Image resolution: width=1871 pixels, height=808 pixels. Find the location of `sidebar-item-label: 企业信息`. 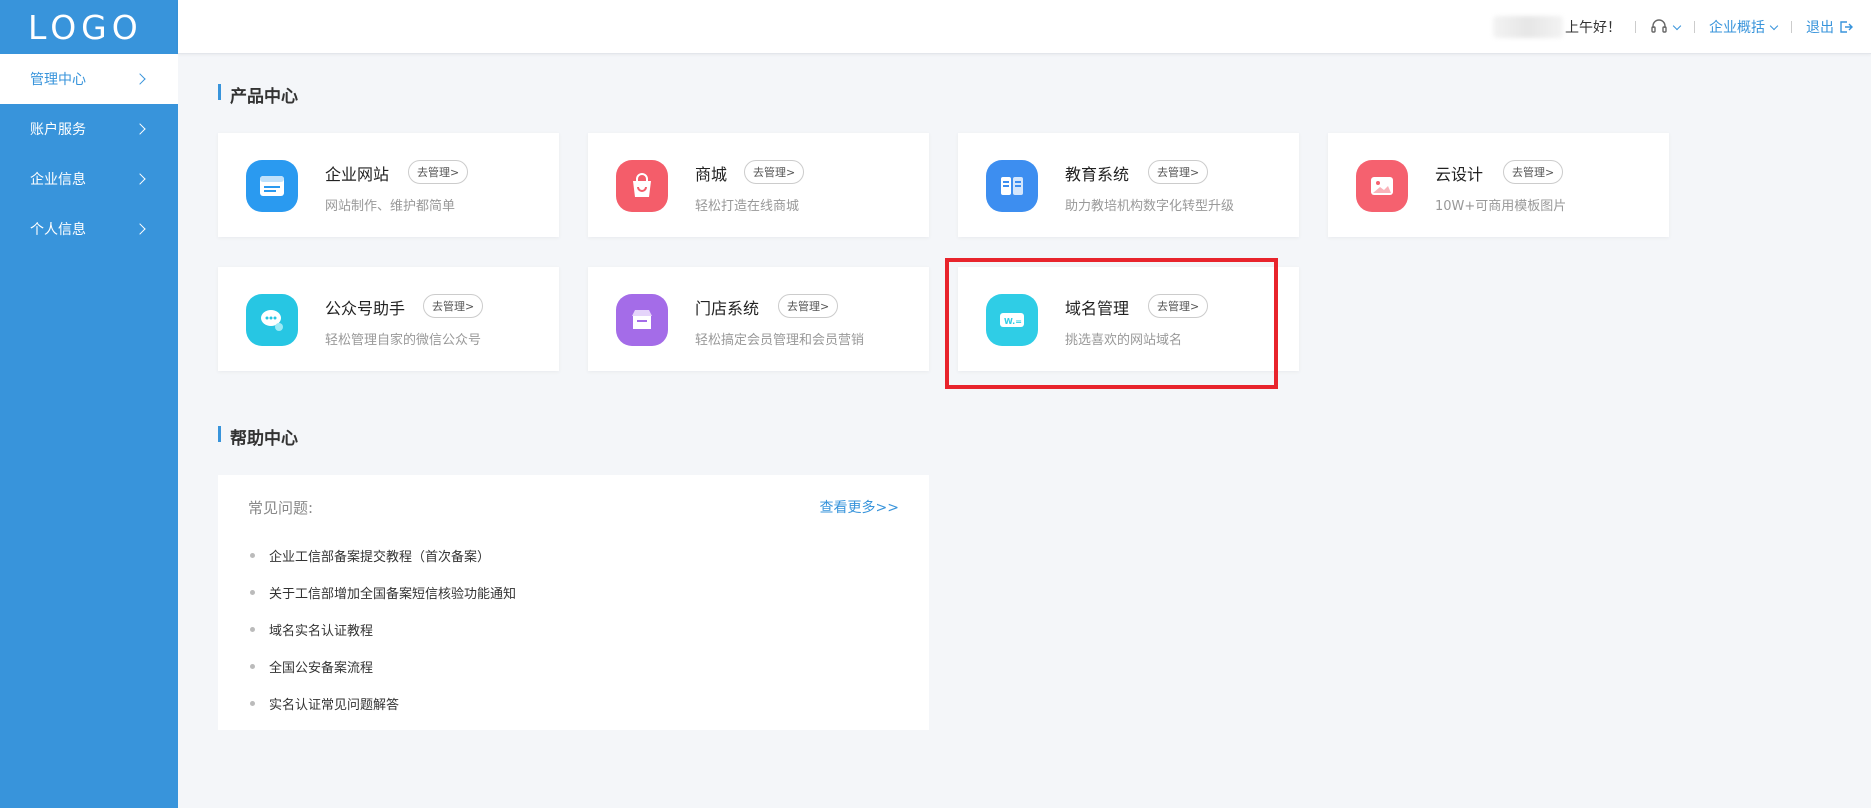

sidebar-item-label: 企业信息 is located at coordinates (58, 180).